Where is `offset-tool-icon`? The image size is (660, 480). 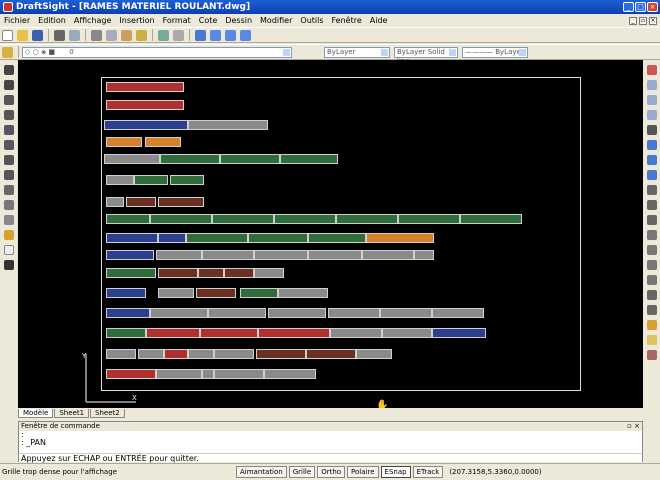
offset-tool-icon is located at coordinates (652, 115).